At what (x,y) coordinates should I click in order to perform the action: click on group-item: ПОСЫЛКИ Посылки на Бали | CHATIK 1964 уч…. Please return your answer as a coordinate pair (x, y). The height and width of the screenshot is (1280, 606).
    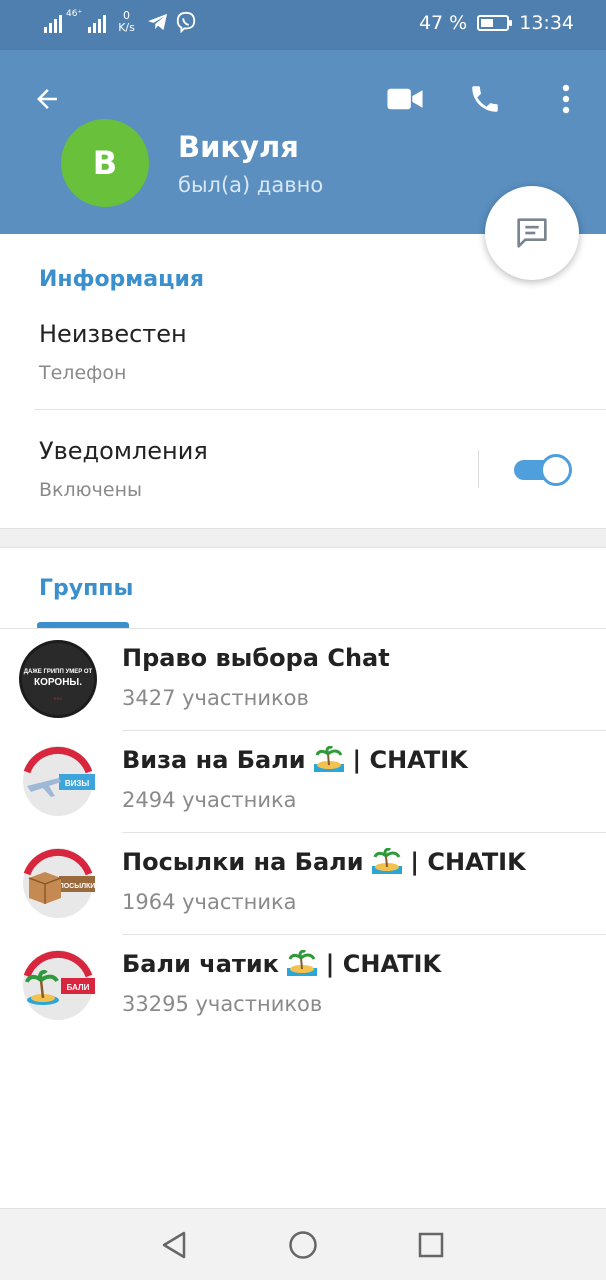
    Looking at the image, I should click on (303, 883).